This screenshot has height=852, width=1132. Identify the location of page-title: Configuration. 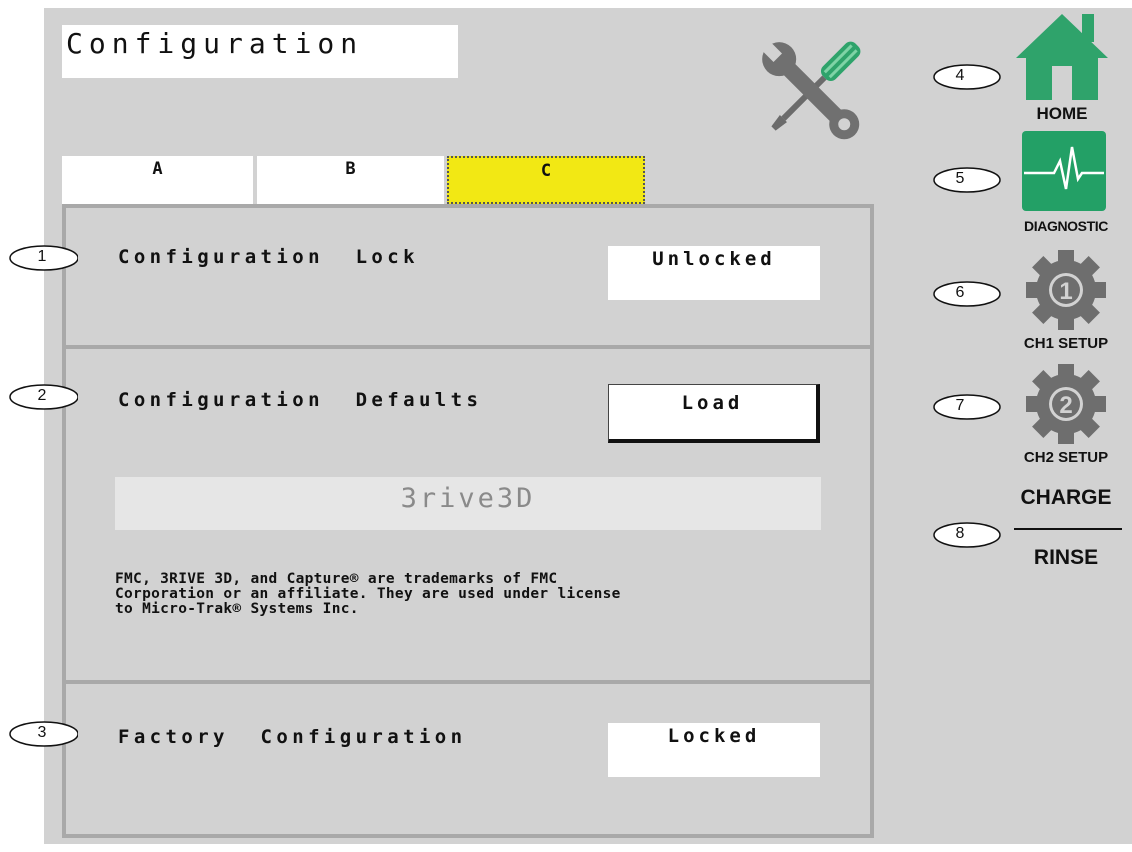
(215, 43).